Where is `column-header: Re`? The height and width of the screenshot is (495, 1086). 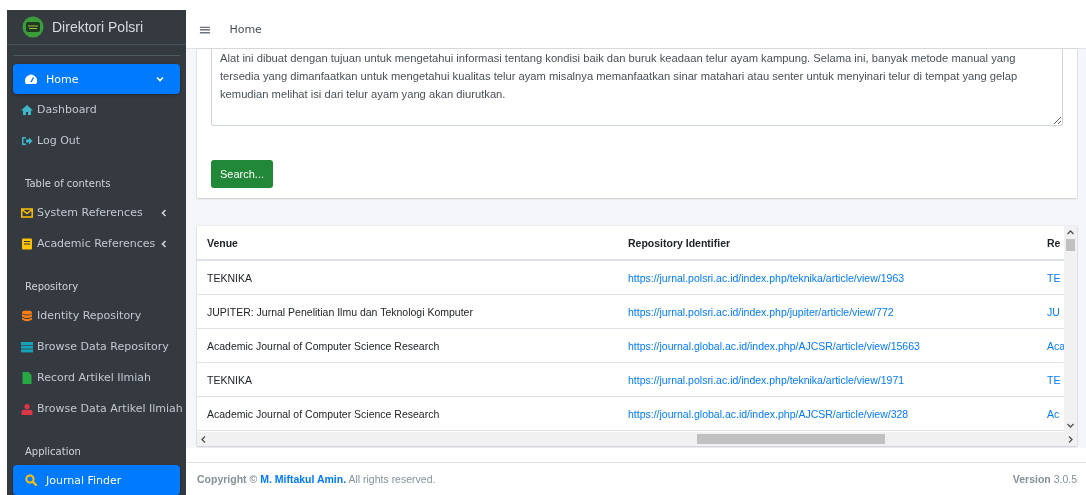
column-header: Re is located at coordinates (1050, 242).